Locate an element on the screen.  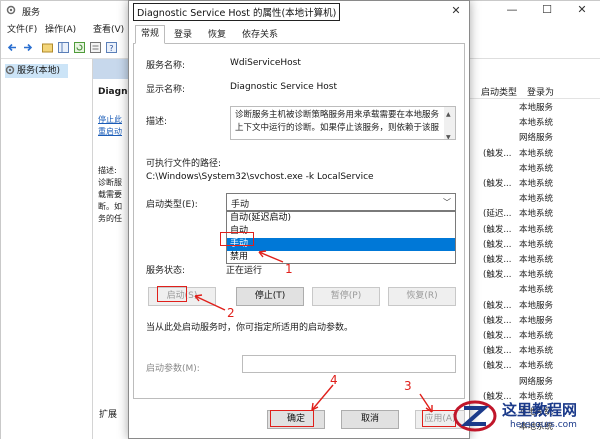
dialog-titlebar: Diagnostic Service Host 的属性(本地计算机) ✕ is located at coordinates (299, 11).